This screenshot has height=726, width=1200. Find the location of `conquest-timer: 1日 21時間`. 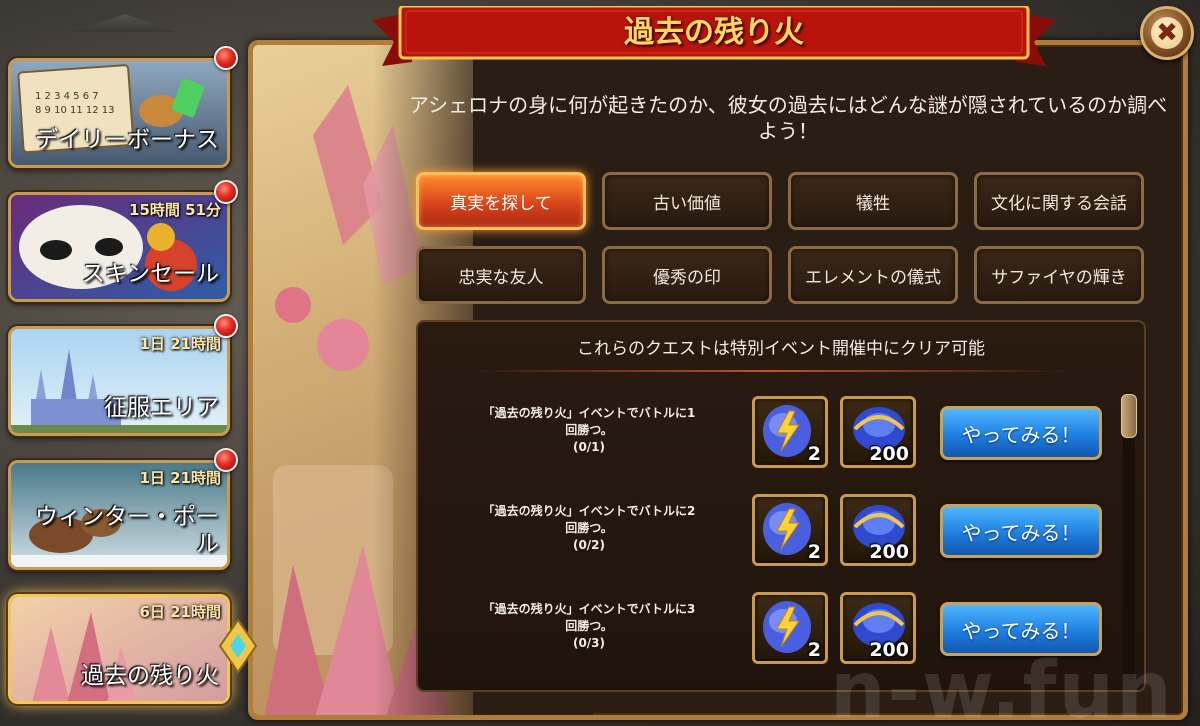

conquest-timer: 1日 21時間 is located at coordinates (180, 344).